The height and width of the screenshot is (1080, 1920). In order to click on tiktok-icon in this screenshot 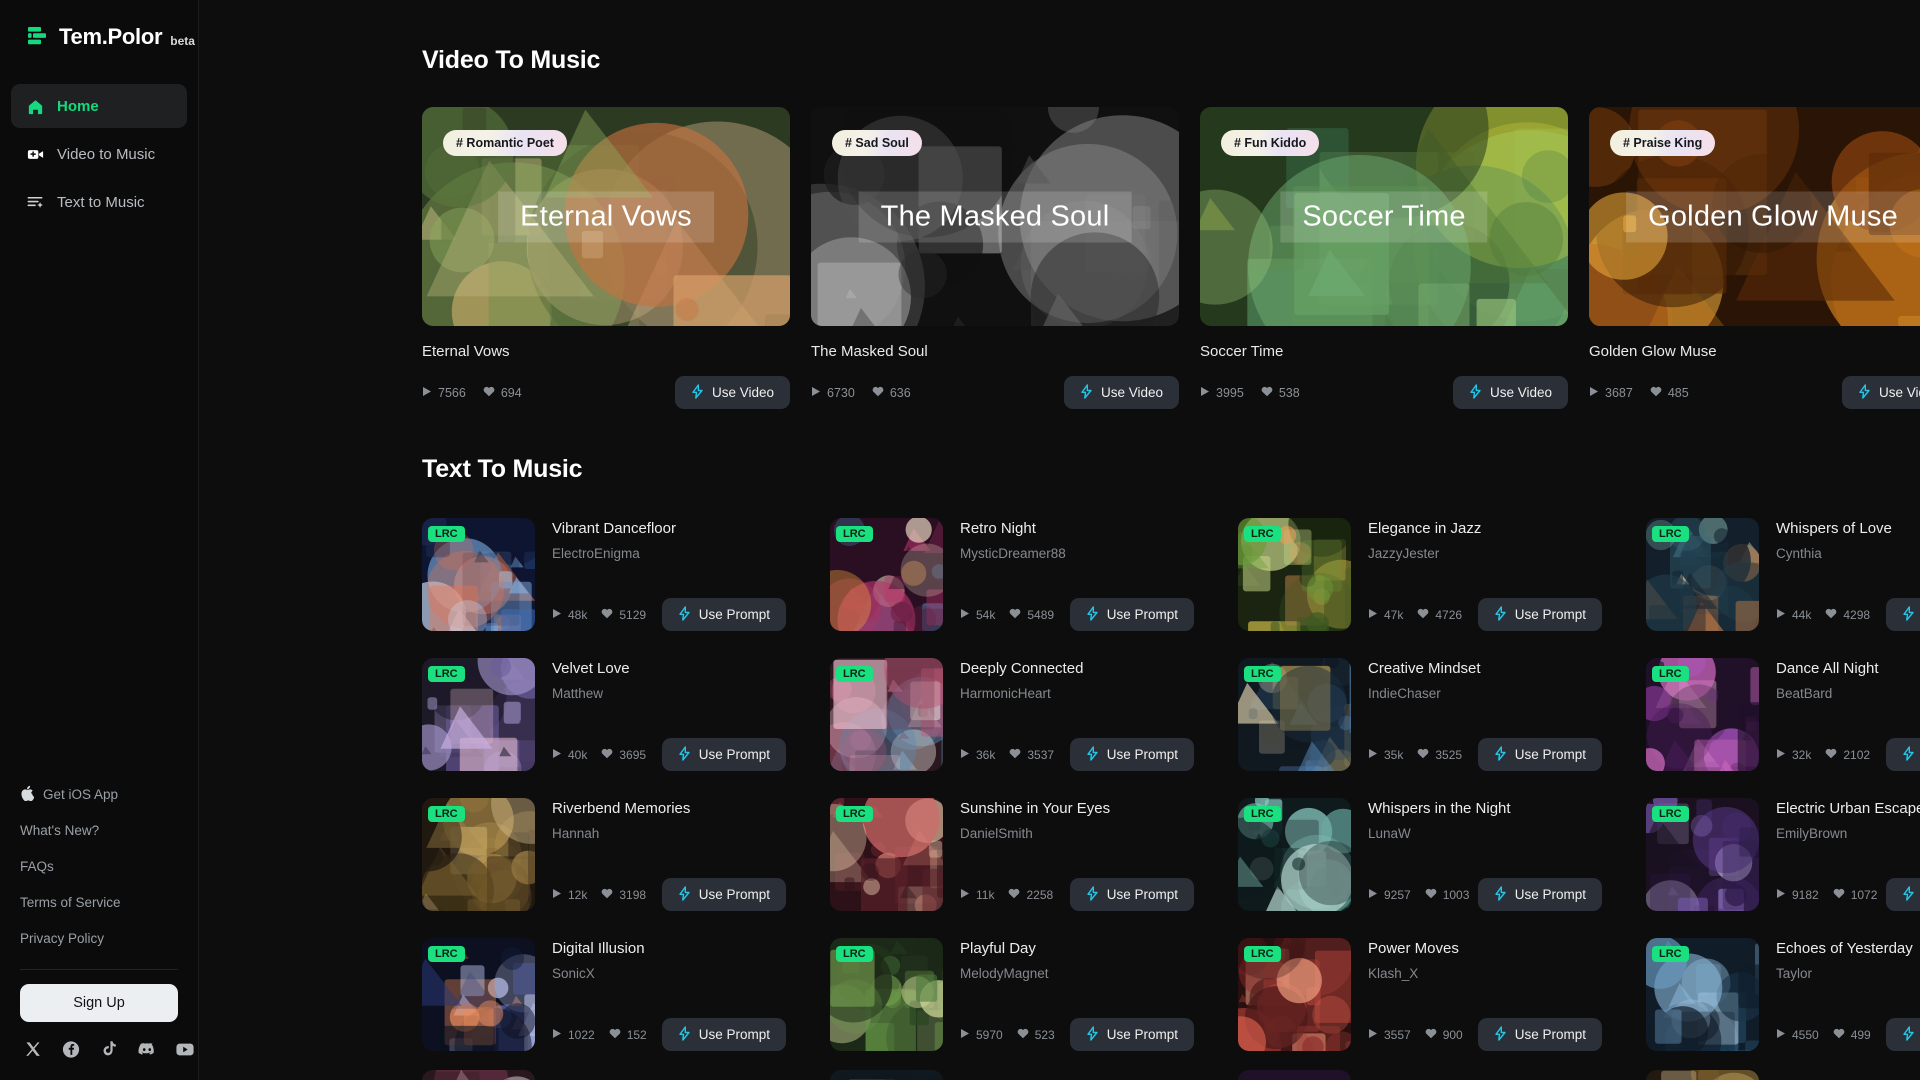, I will do `click(109, 1049)`.